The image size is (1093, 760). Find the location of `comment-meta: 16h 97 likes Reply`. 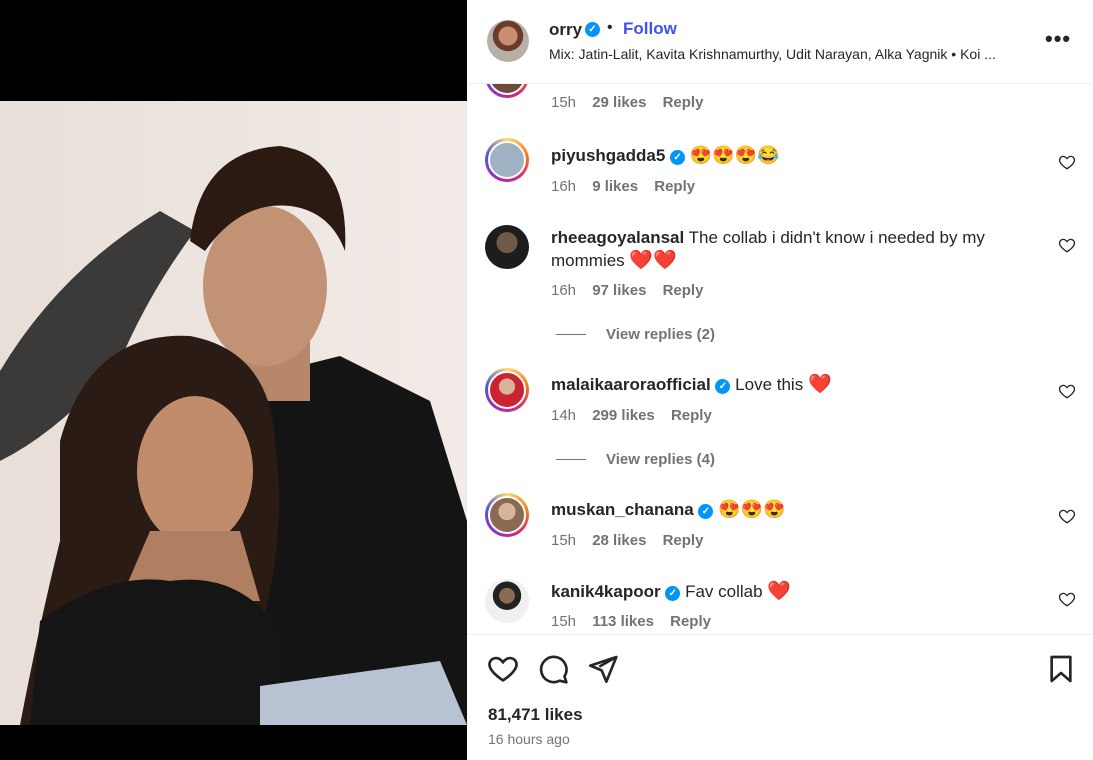

comment-meta: 16h 97 likes Reply is located at coordinates (633, 290).